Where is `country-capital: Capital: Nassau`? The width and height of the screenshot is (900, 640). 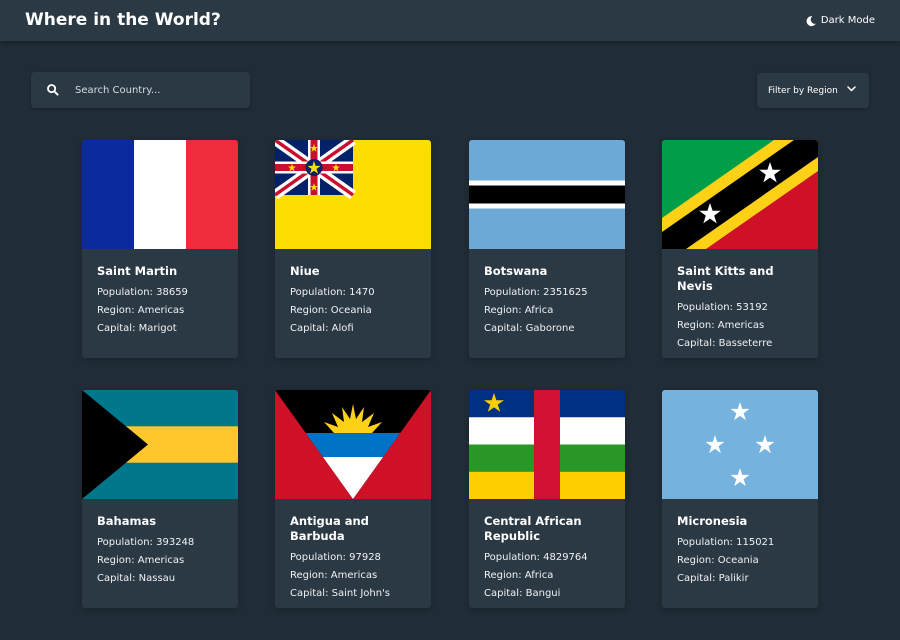
country-capital: Capital: Nassau is located at coordinates (162, 579).